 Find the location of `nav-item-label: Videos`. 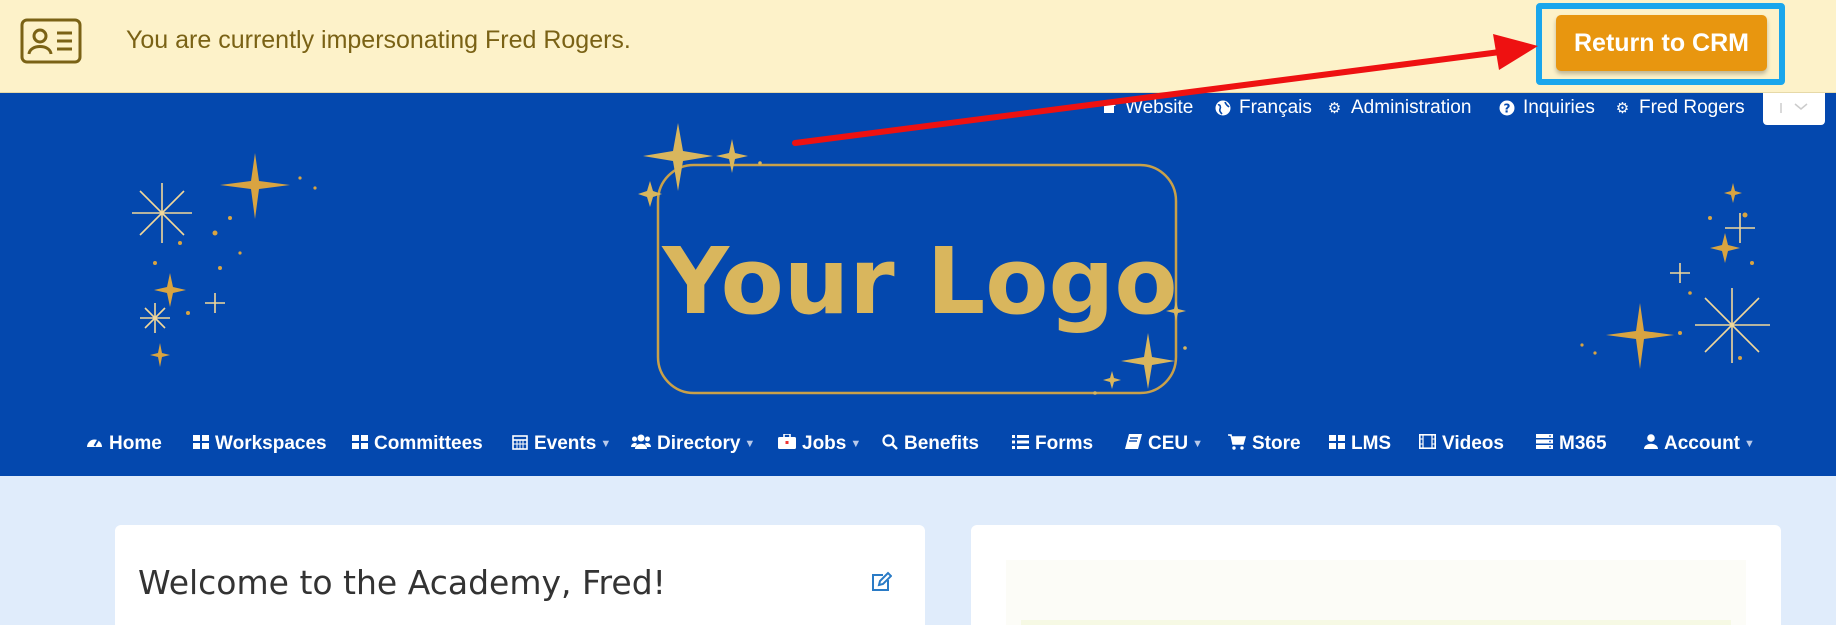

nav-item-label: Videos is located at coordinates (1473, 443).